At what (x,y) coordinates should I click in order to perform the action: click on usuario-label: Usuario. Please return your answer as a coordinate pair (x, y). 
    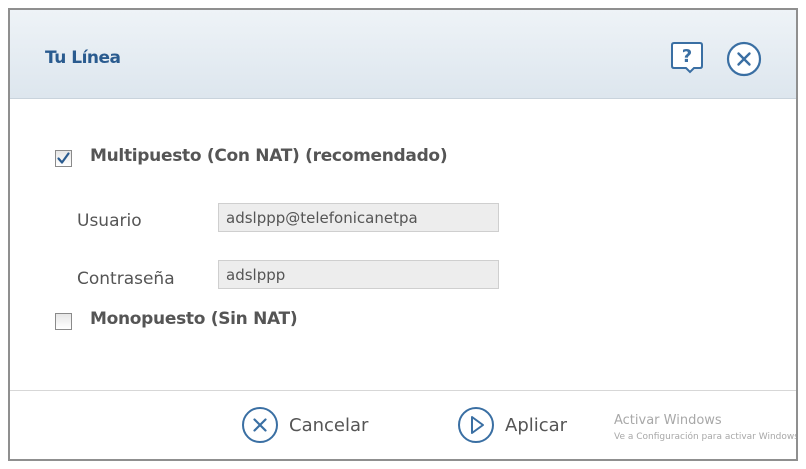
    Looking at the image, I should click on (109, 221).